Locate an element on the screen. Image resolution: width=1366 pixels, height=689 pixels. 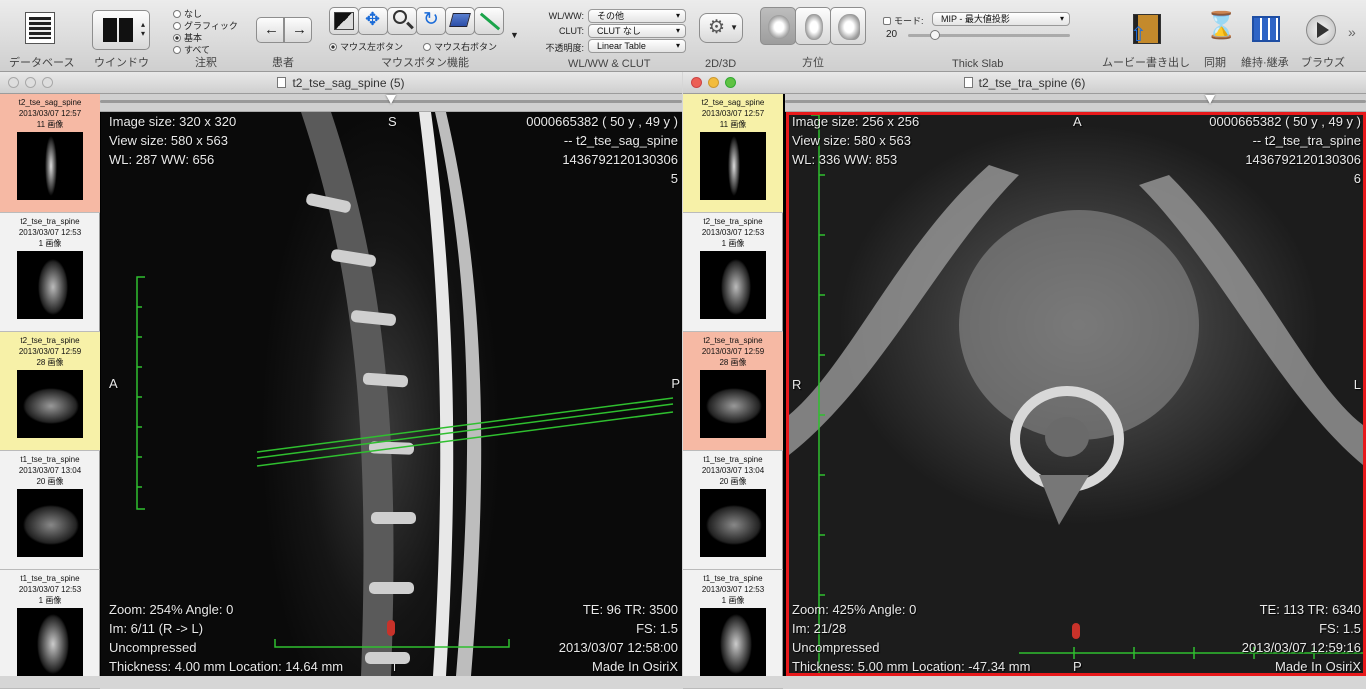
left-series-thumb-4: t1_tse_tra_spine 2013/03/07 12:53 1 画像 is located at coordinates (50, 629).